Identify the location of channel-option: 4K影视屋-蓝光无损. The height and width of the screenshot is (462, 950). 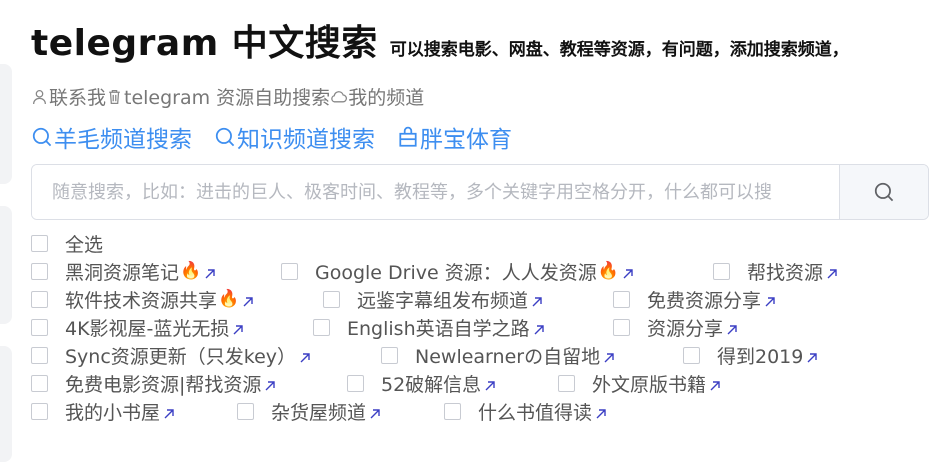
(172, 327).